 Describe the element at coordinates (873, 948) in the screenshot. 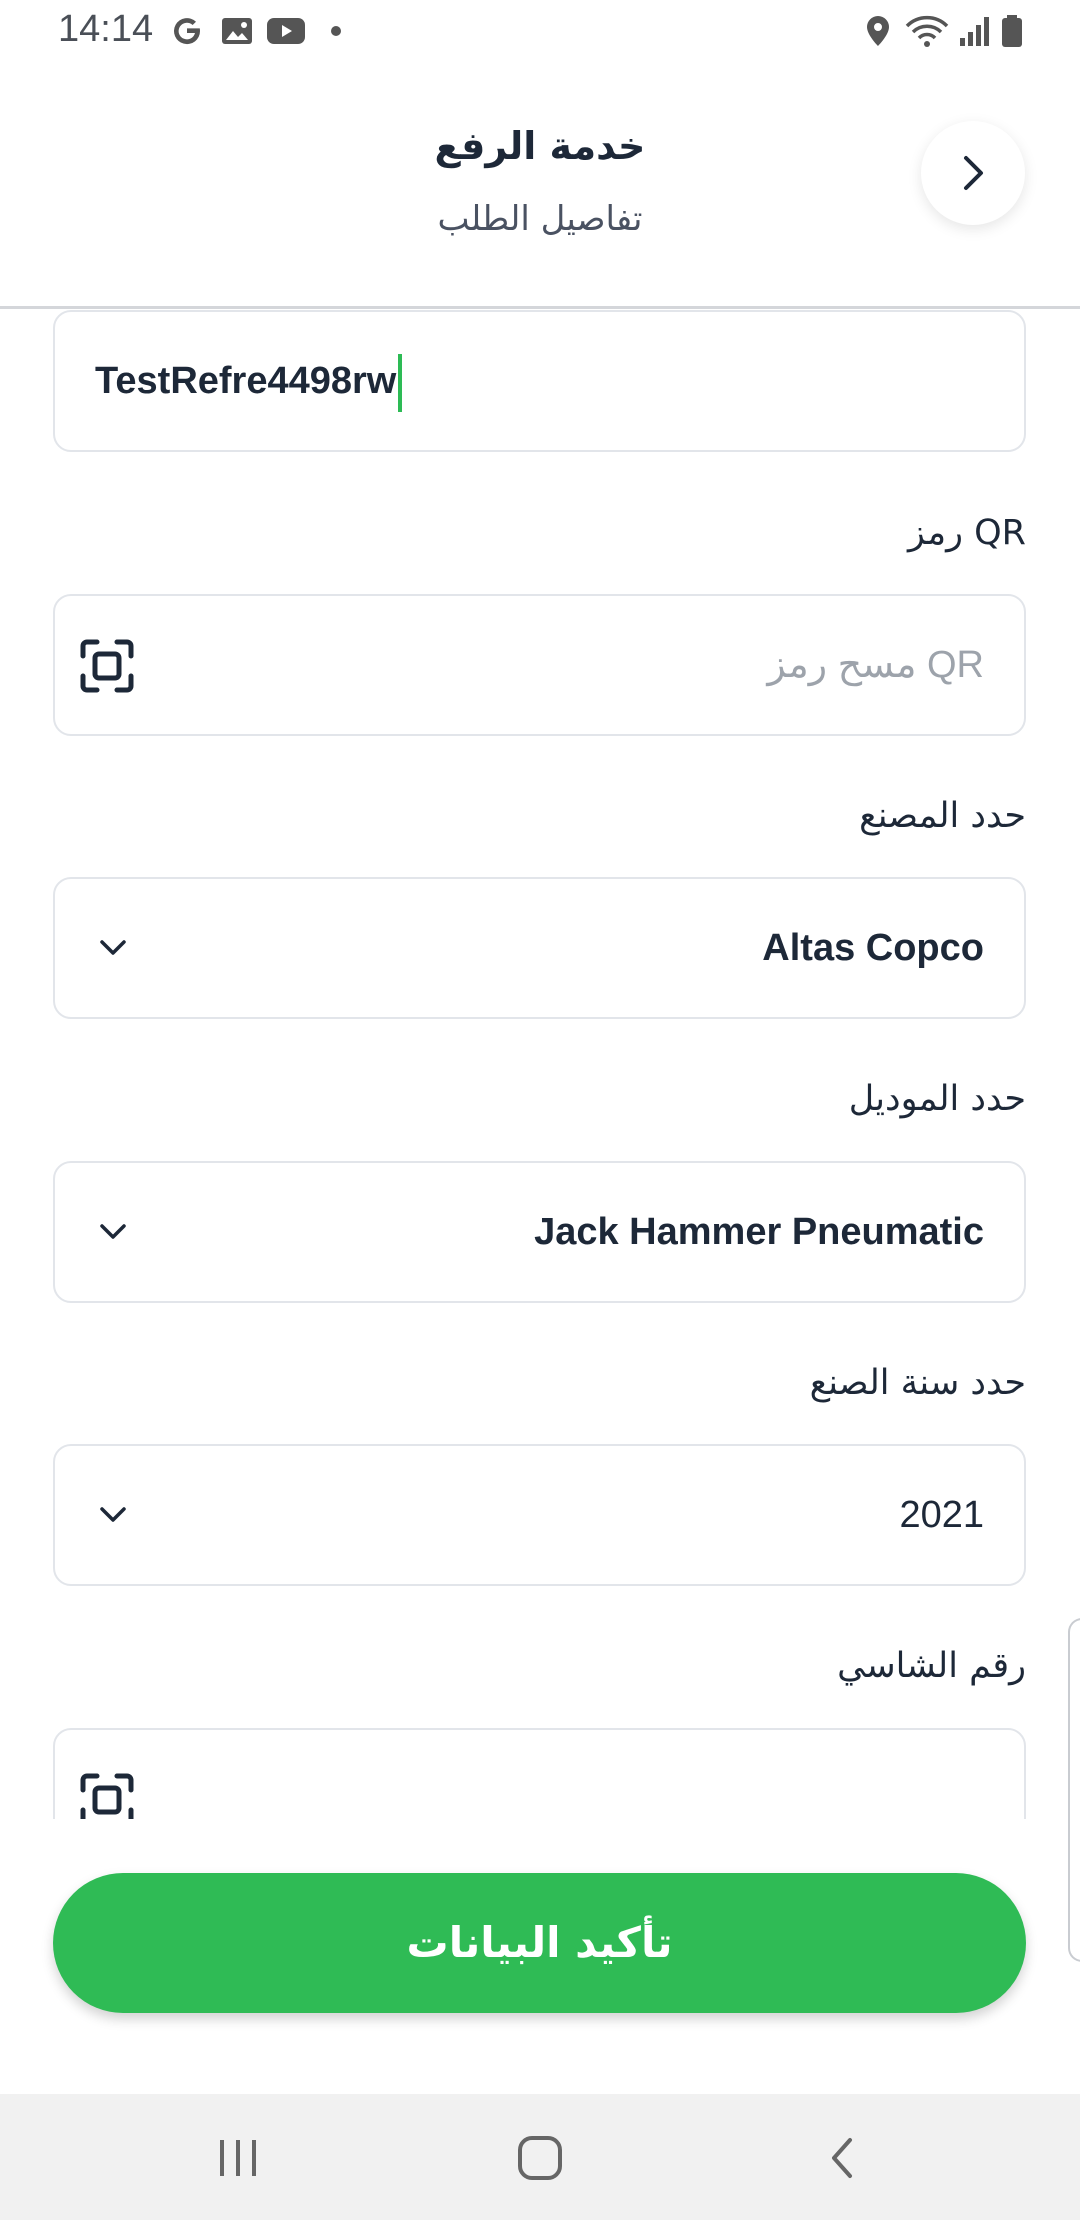

I see `manufacturer-value: Altas Copco` at that location.